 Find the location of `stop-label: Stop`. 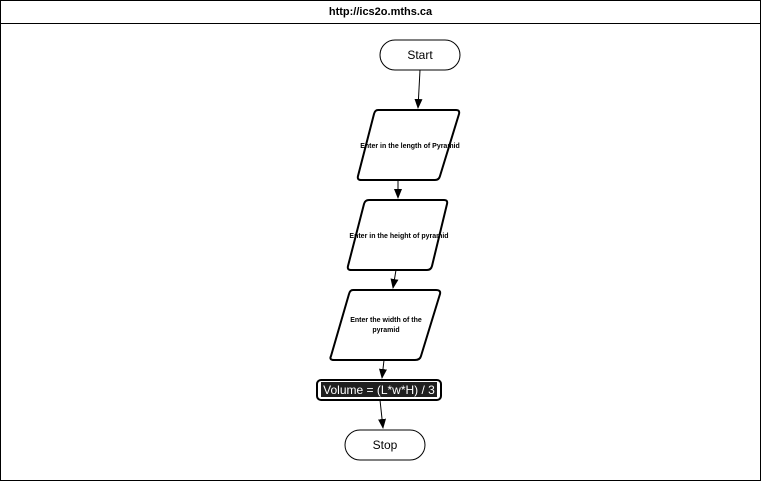

stop-label: Stop is located at coordinates (385, 445).